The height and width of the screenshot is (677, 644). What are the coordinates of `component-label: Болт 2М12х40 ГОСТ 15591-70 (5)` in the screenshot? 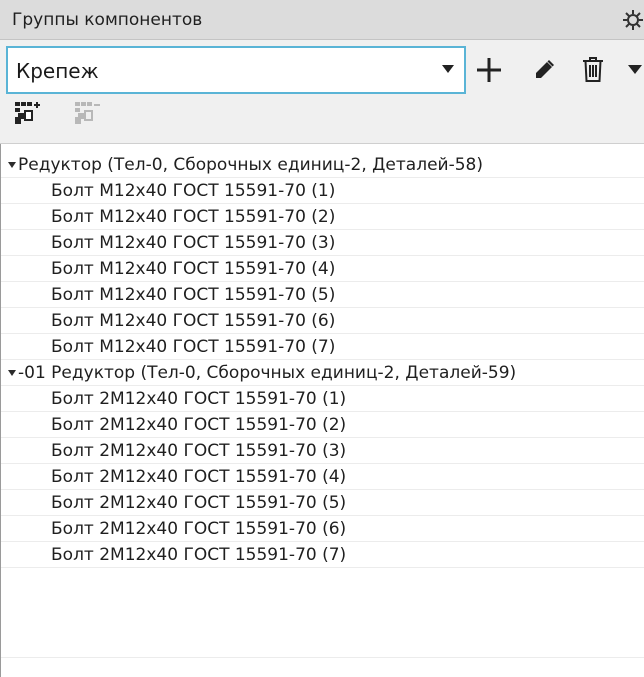 It's located at (199, 503).